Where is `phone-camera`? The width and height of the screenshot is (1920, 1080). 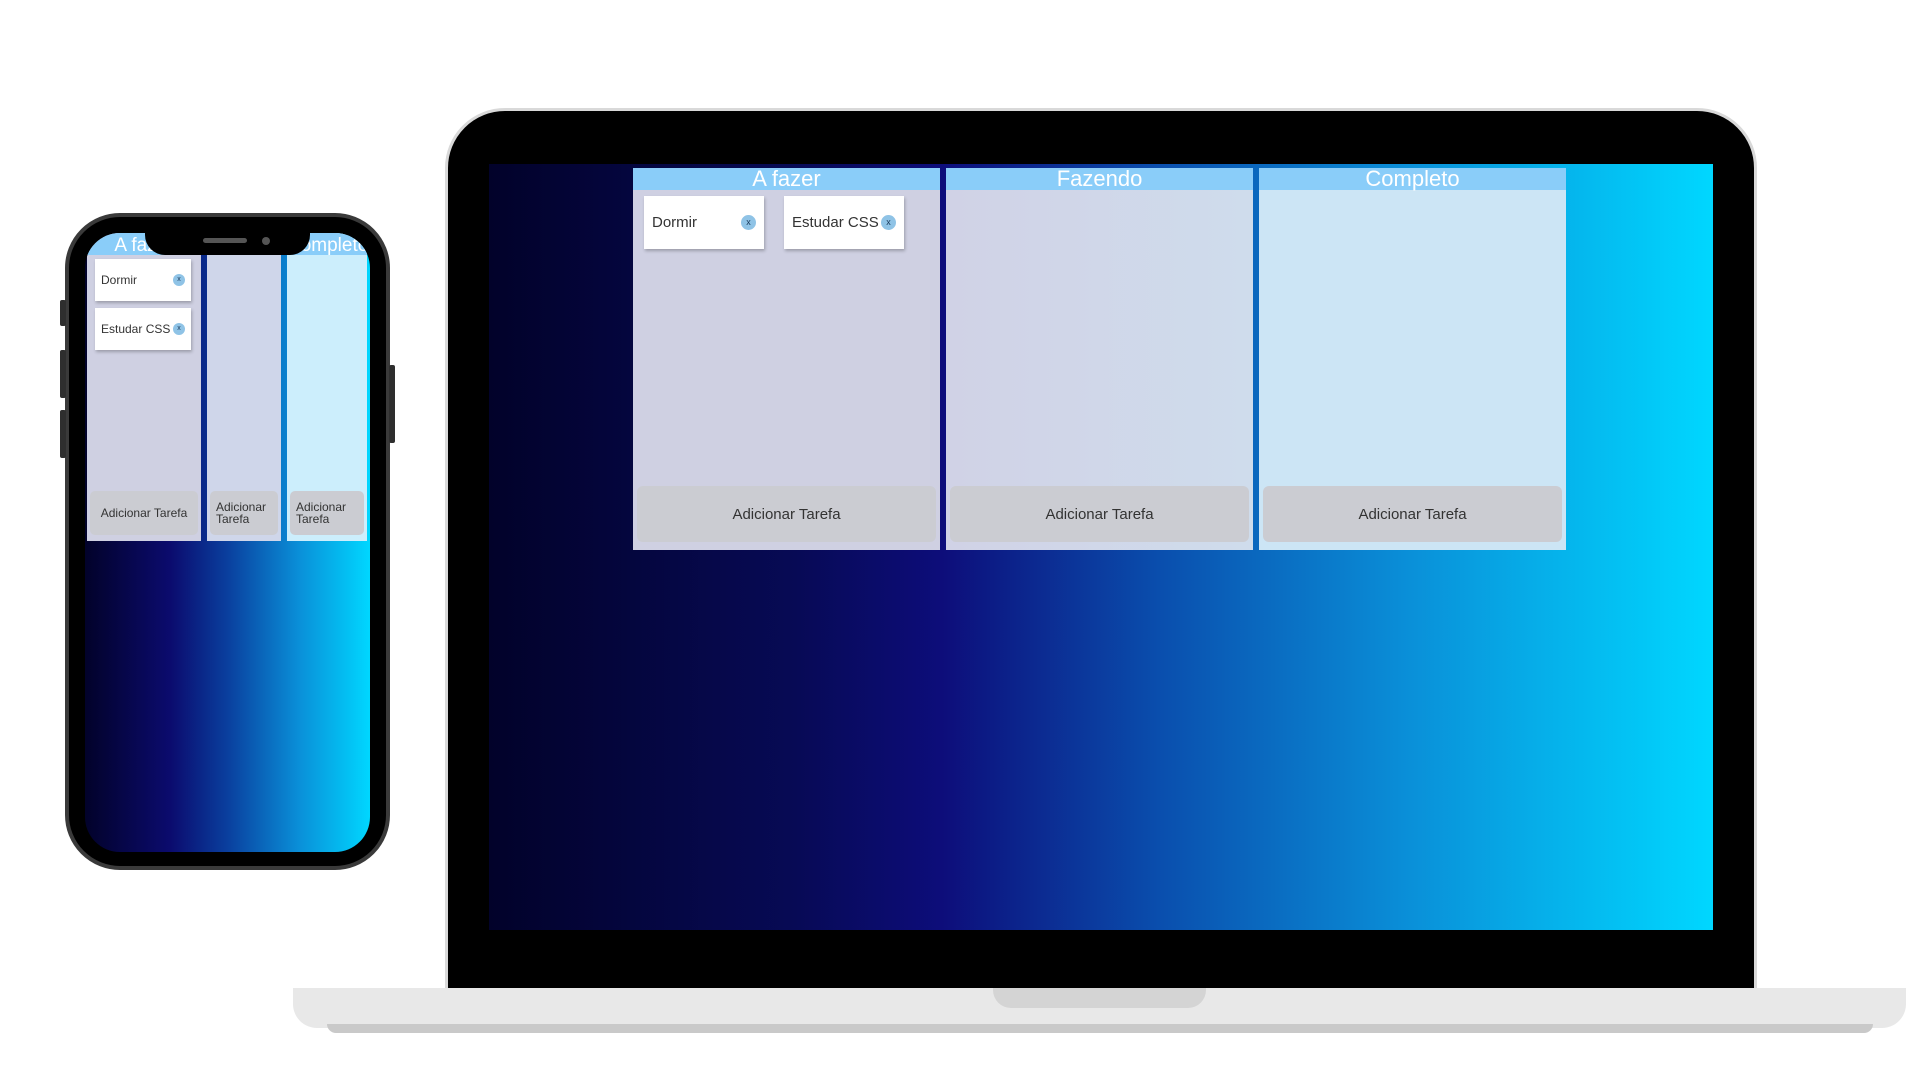 phone-camera is located at coordinates (266, 241).